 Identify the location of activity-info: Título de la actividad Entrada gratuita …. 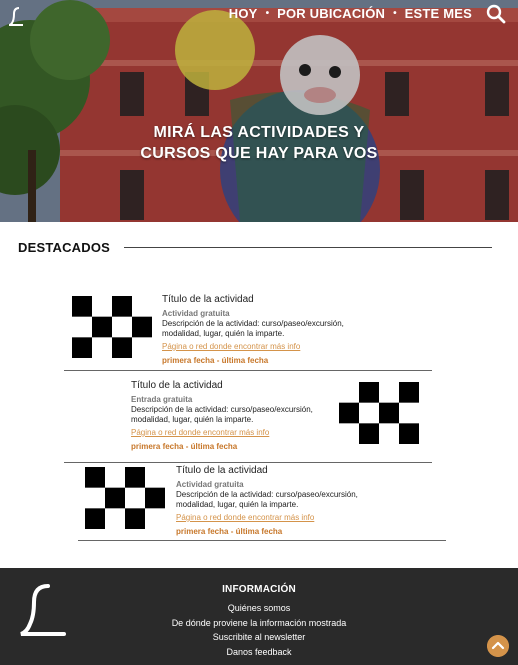
(236, 416).